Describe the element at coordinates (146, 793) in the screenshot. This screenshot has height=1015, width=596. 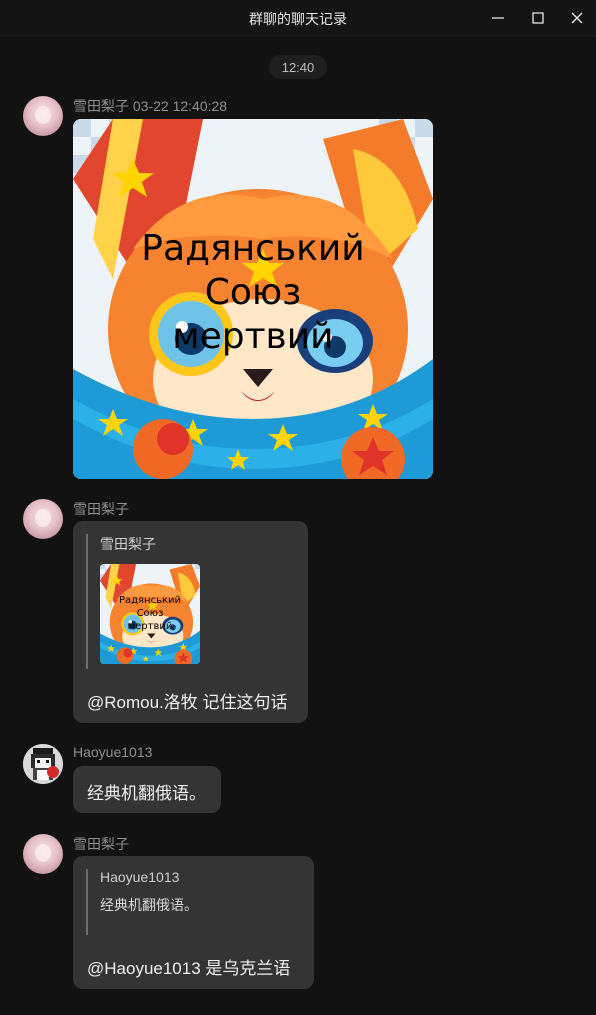
I see `message-text: 经典机翻俄语。` at that location.